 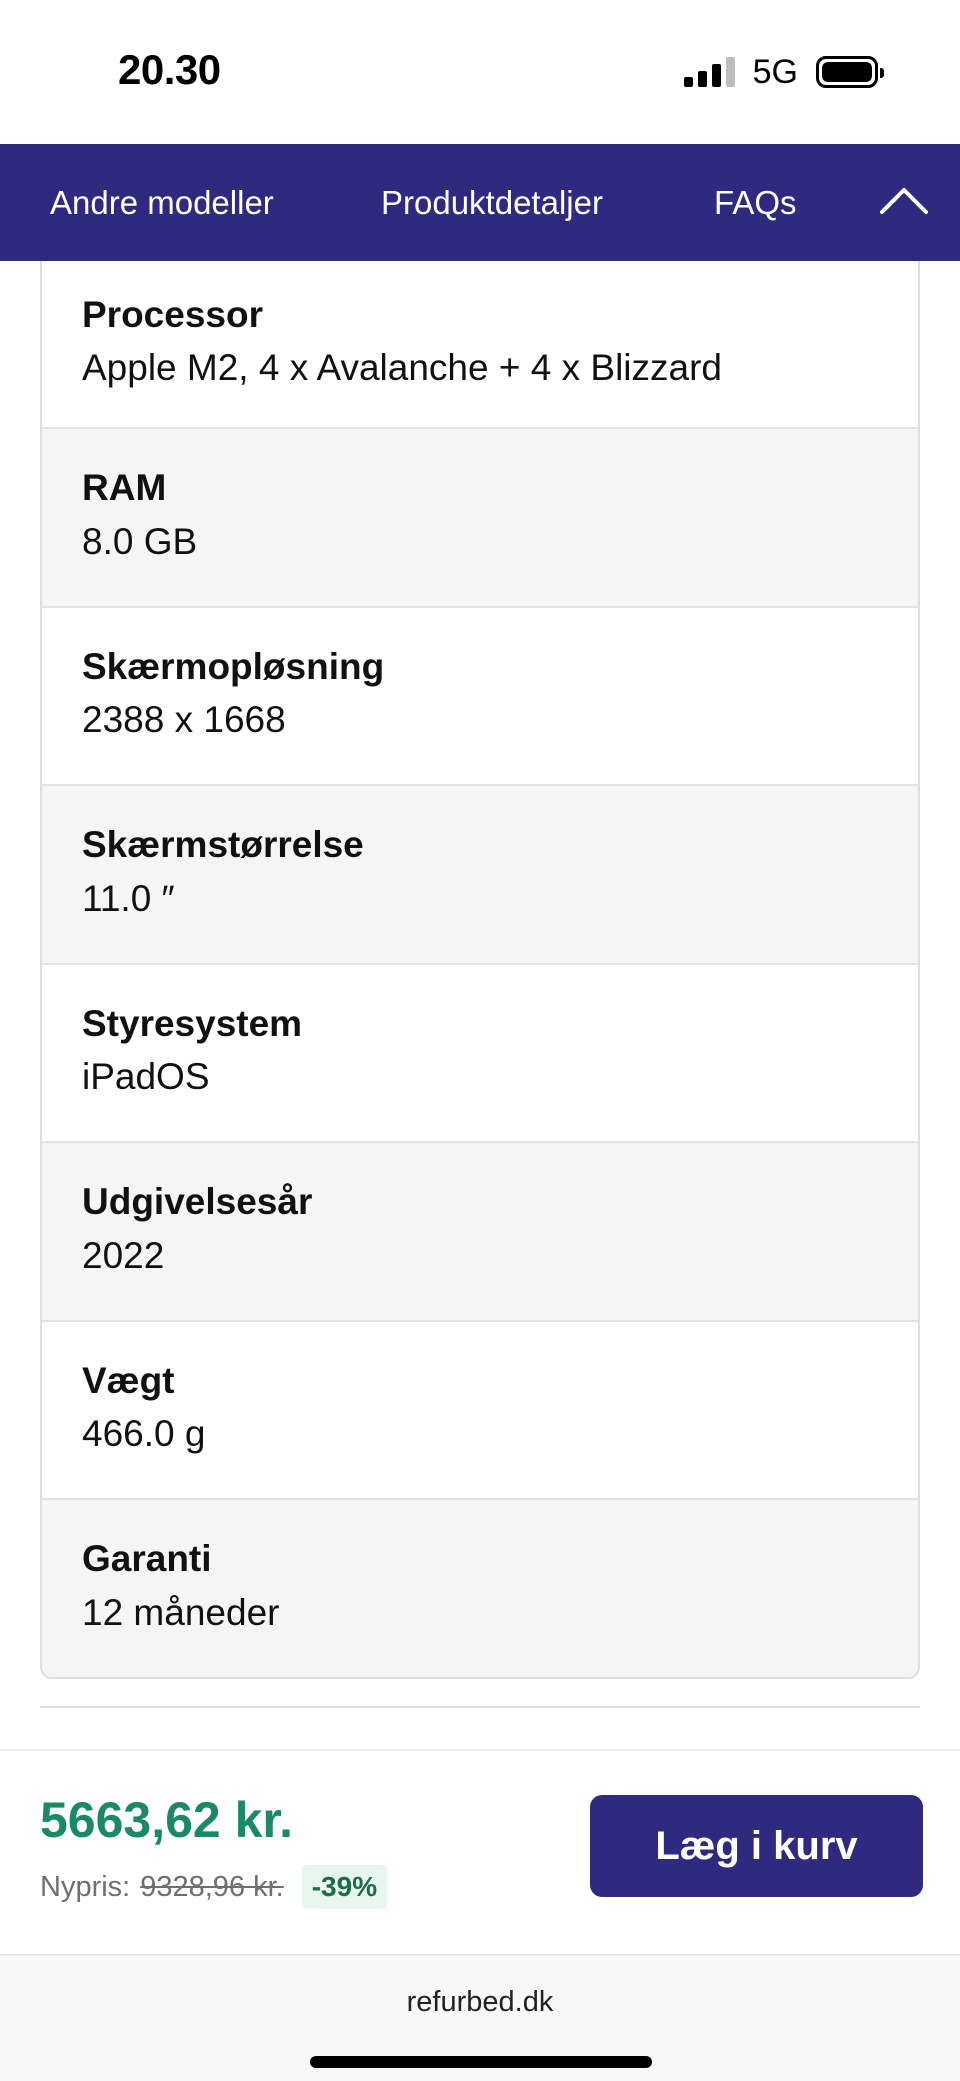 I want to click on product-nav-bar: Andre modeller Produktdetaljer FAQs, so click(x=480, y=202).